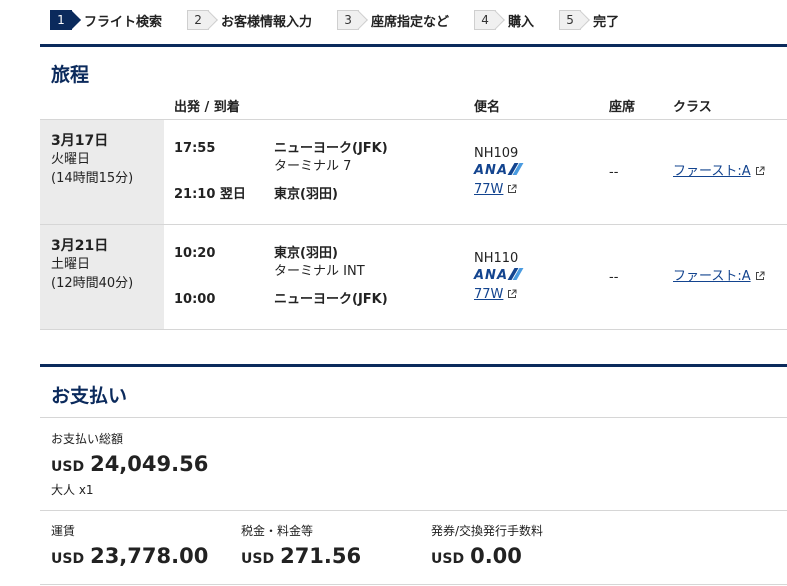  What do you see at coordinates (485, 20) in the screenshot?
I see `step-number: 4` at bounding box center [485, 20].